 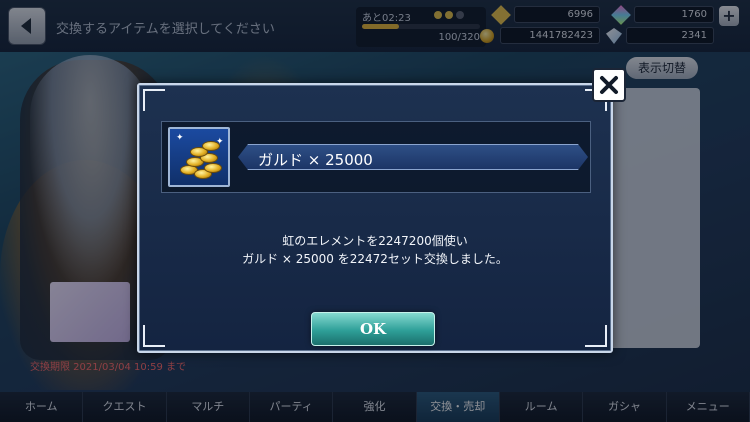 I want to click on close-button, so click(x=609, y=85).